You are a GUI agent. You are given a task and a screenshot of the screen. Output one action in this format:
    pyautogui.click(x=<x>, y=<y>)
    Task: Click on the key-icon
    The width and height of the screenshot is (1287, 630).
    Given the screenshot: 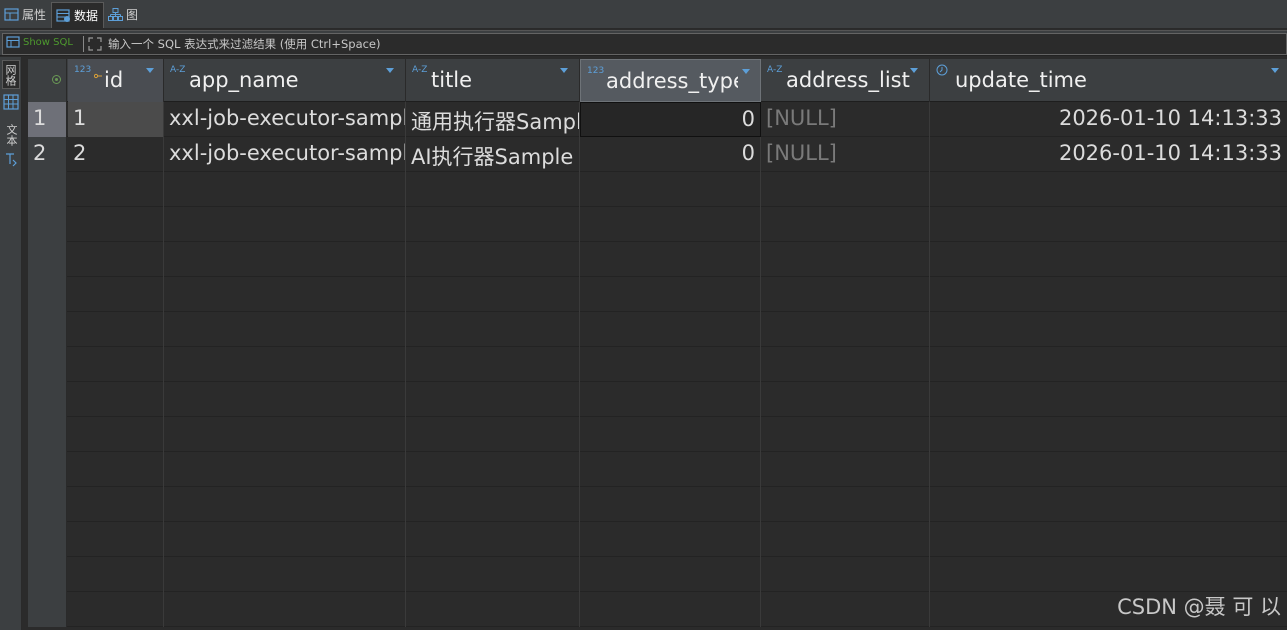 What is the action you would take?
    pyautogui.click(x=98, y=76)
    